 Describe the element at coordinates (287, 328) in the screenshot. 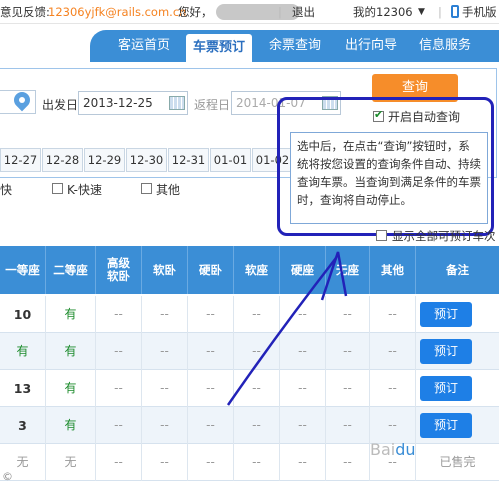

I see `annotation-arrow` at that location.